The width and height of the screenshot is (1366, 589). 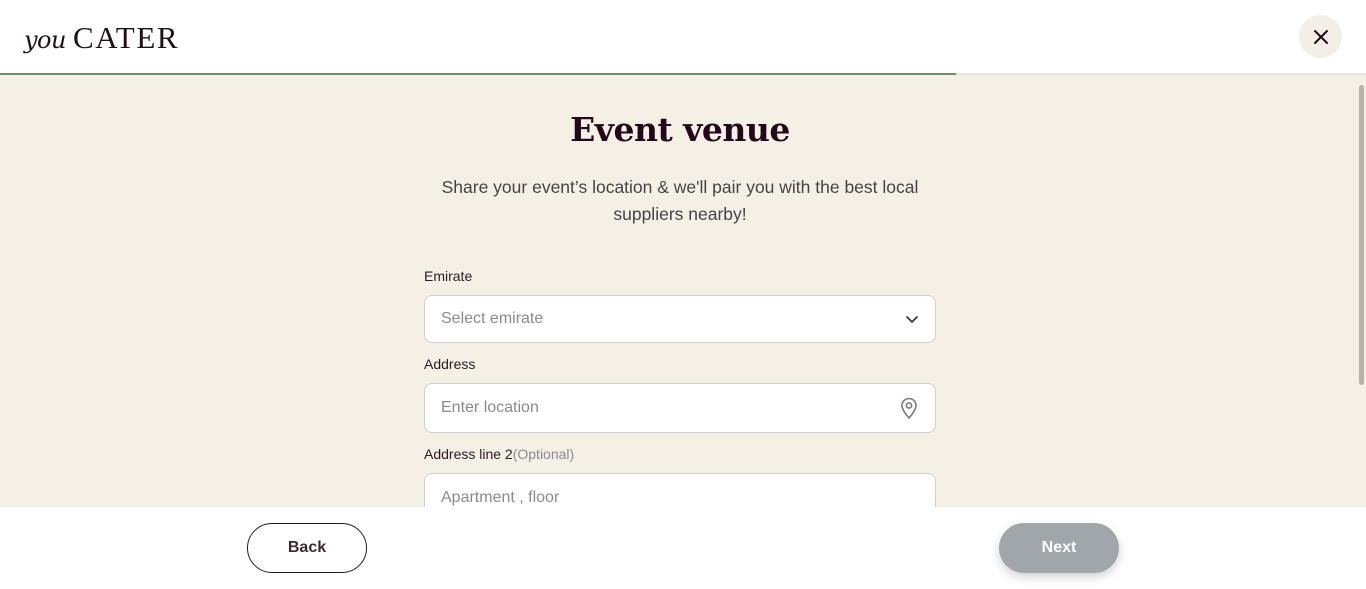 What do you see at coordinates (492, 318) in the screenshot?
I see `emirate-placeholder: Select emirate` at bounding box center [492, 318].